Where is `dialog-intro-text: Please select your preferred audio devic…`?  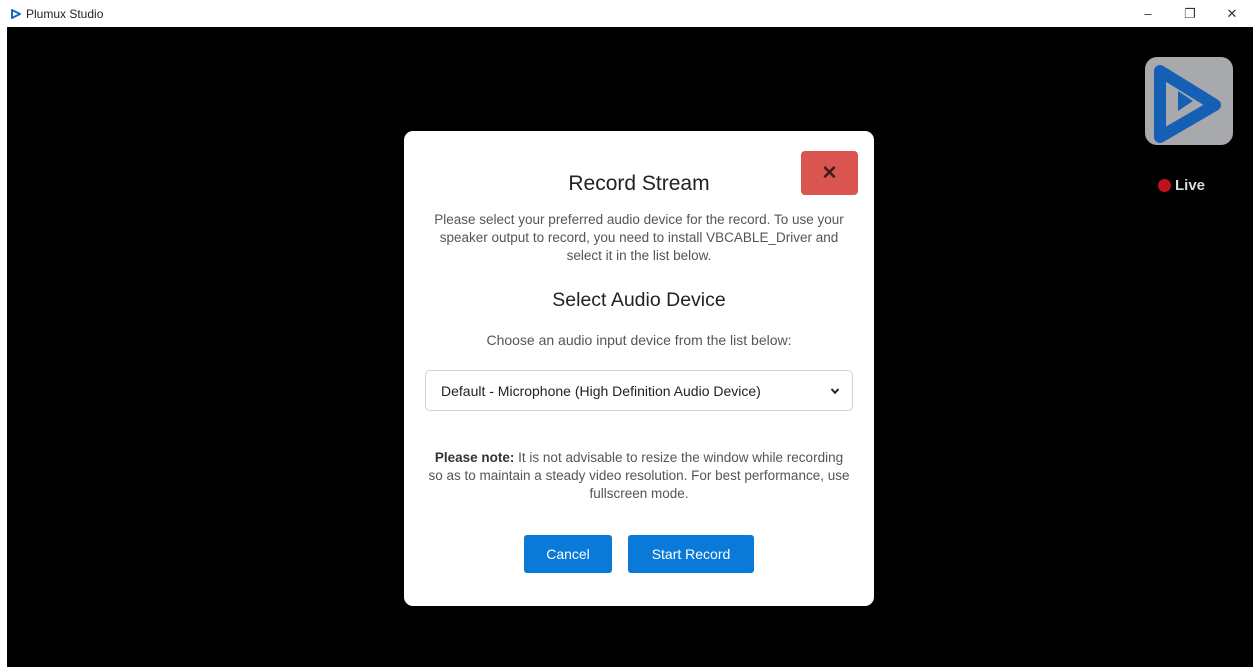 dialog-intro-text: Please select your preferred audio devic… is located at coordinates (639, 237).